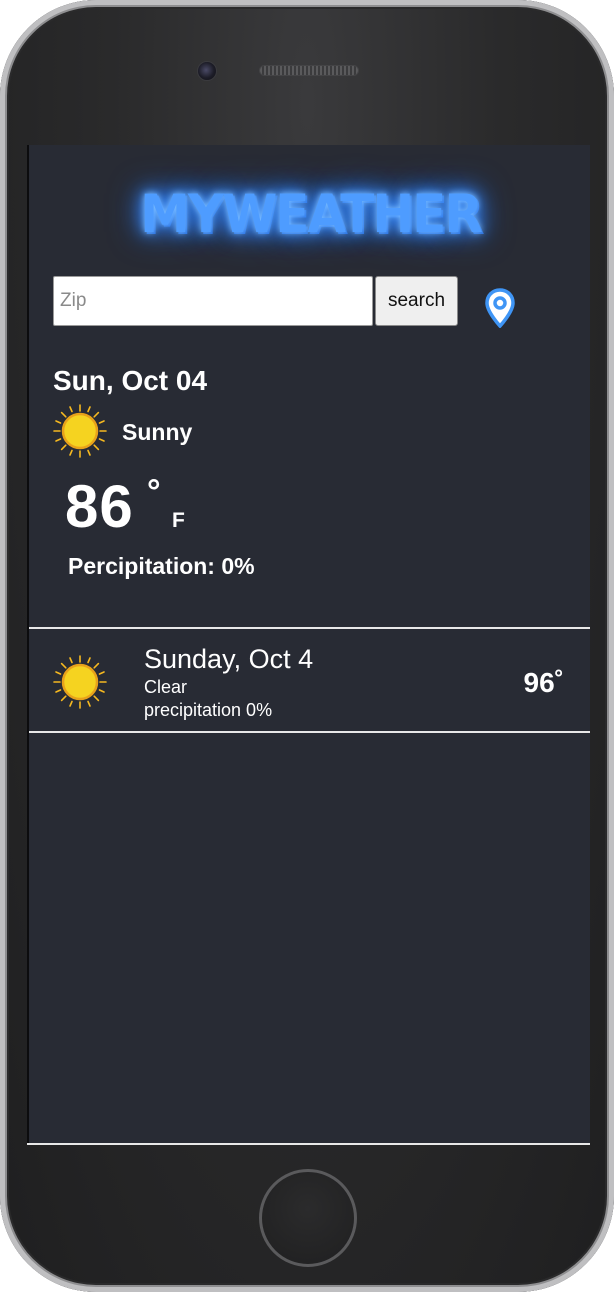 The width and height of the screenshot is (614, 1292). Describe the element at coordinates (207, 71) in the screenshot. I see `front-camera` at that location.